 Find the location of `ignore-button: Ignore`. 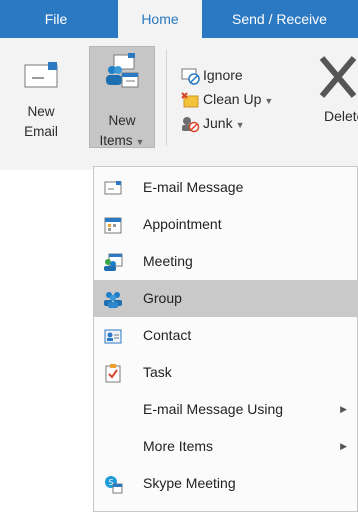

ignore-button: Ignore is located at coordinates (211, 75).